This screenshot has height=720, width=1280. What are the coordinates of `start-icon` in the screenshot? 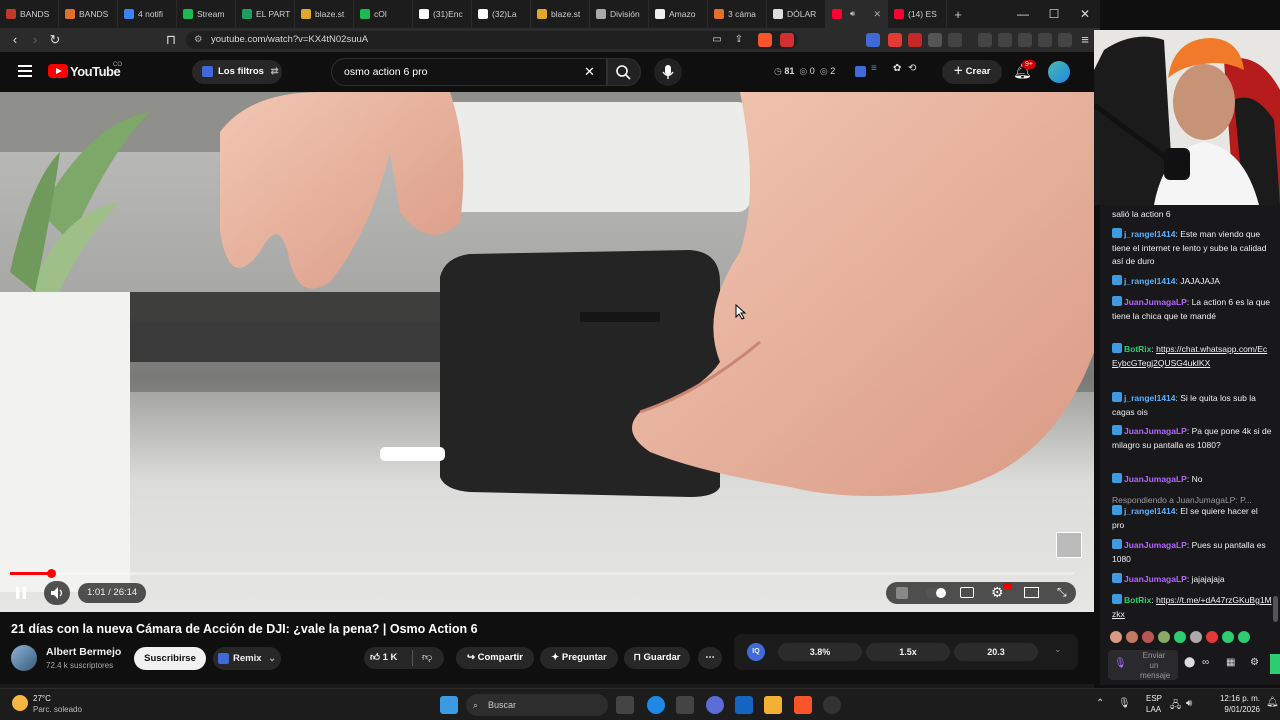 It's located at (449, 705).